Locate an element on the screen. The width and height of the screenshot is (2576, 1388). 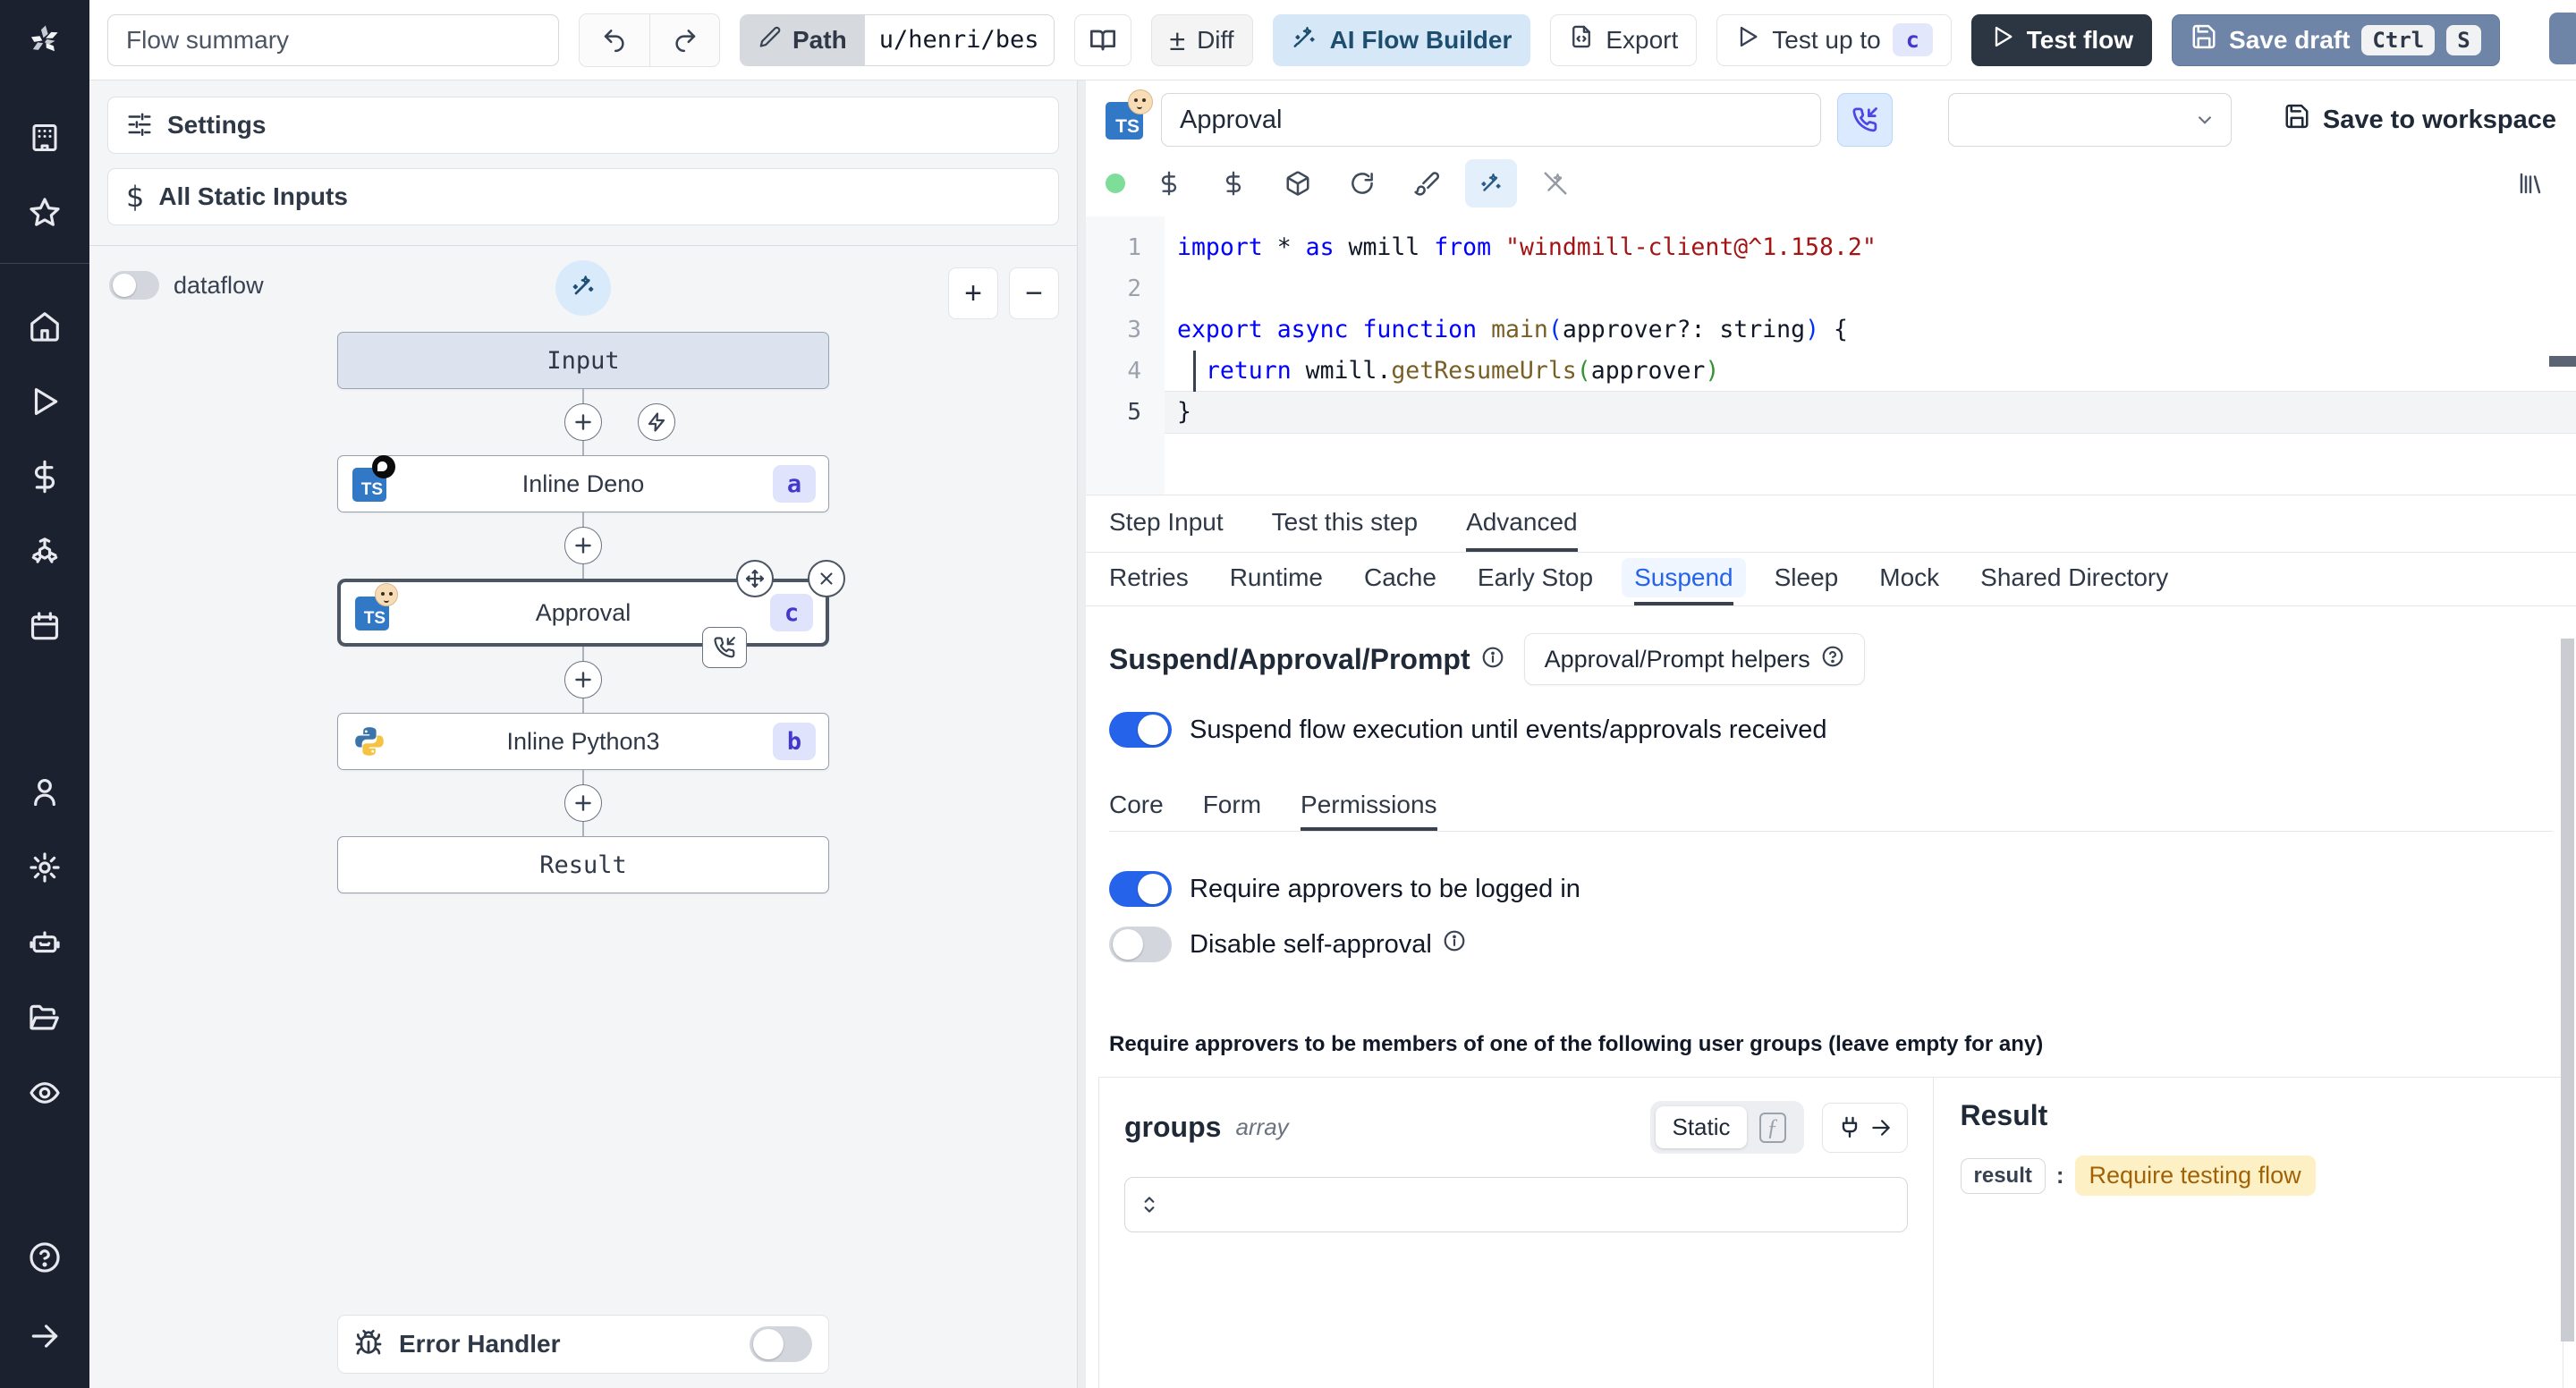
lightning-icon is located at coordinates (656, 422).